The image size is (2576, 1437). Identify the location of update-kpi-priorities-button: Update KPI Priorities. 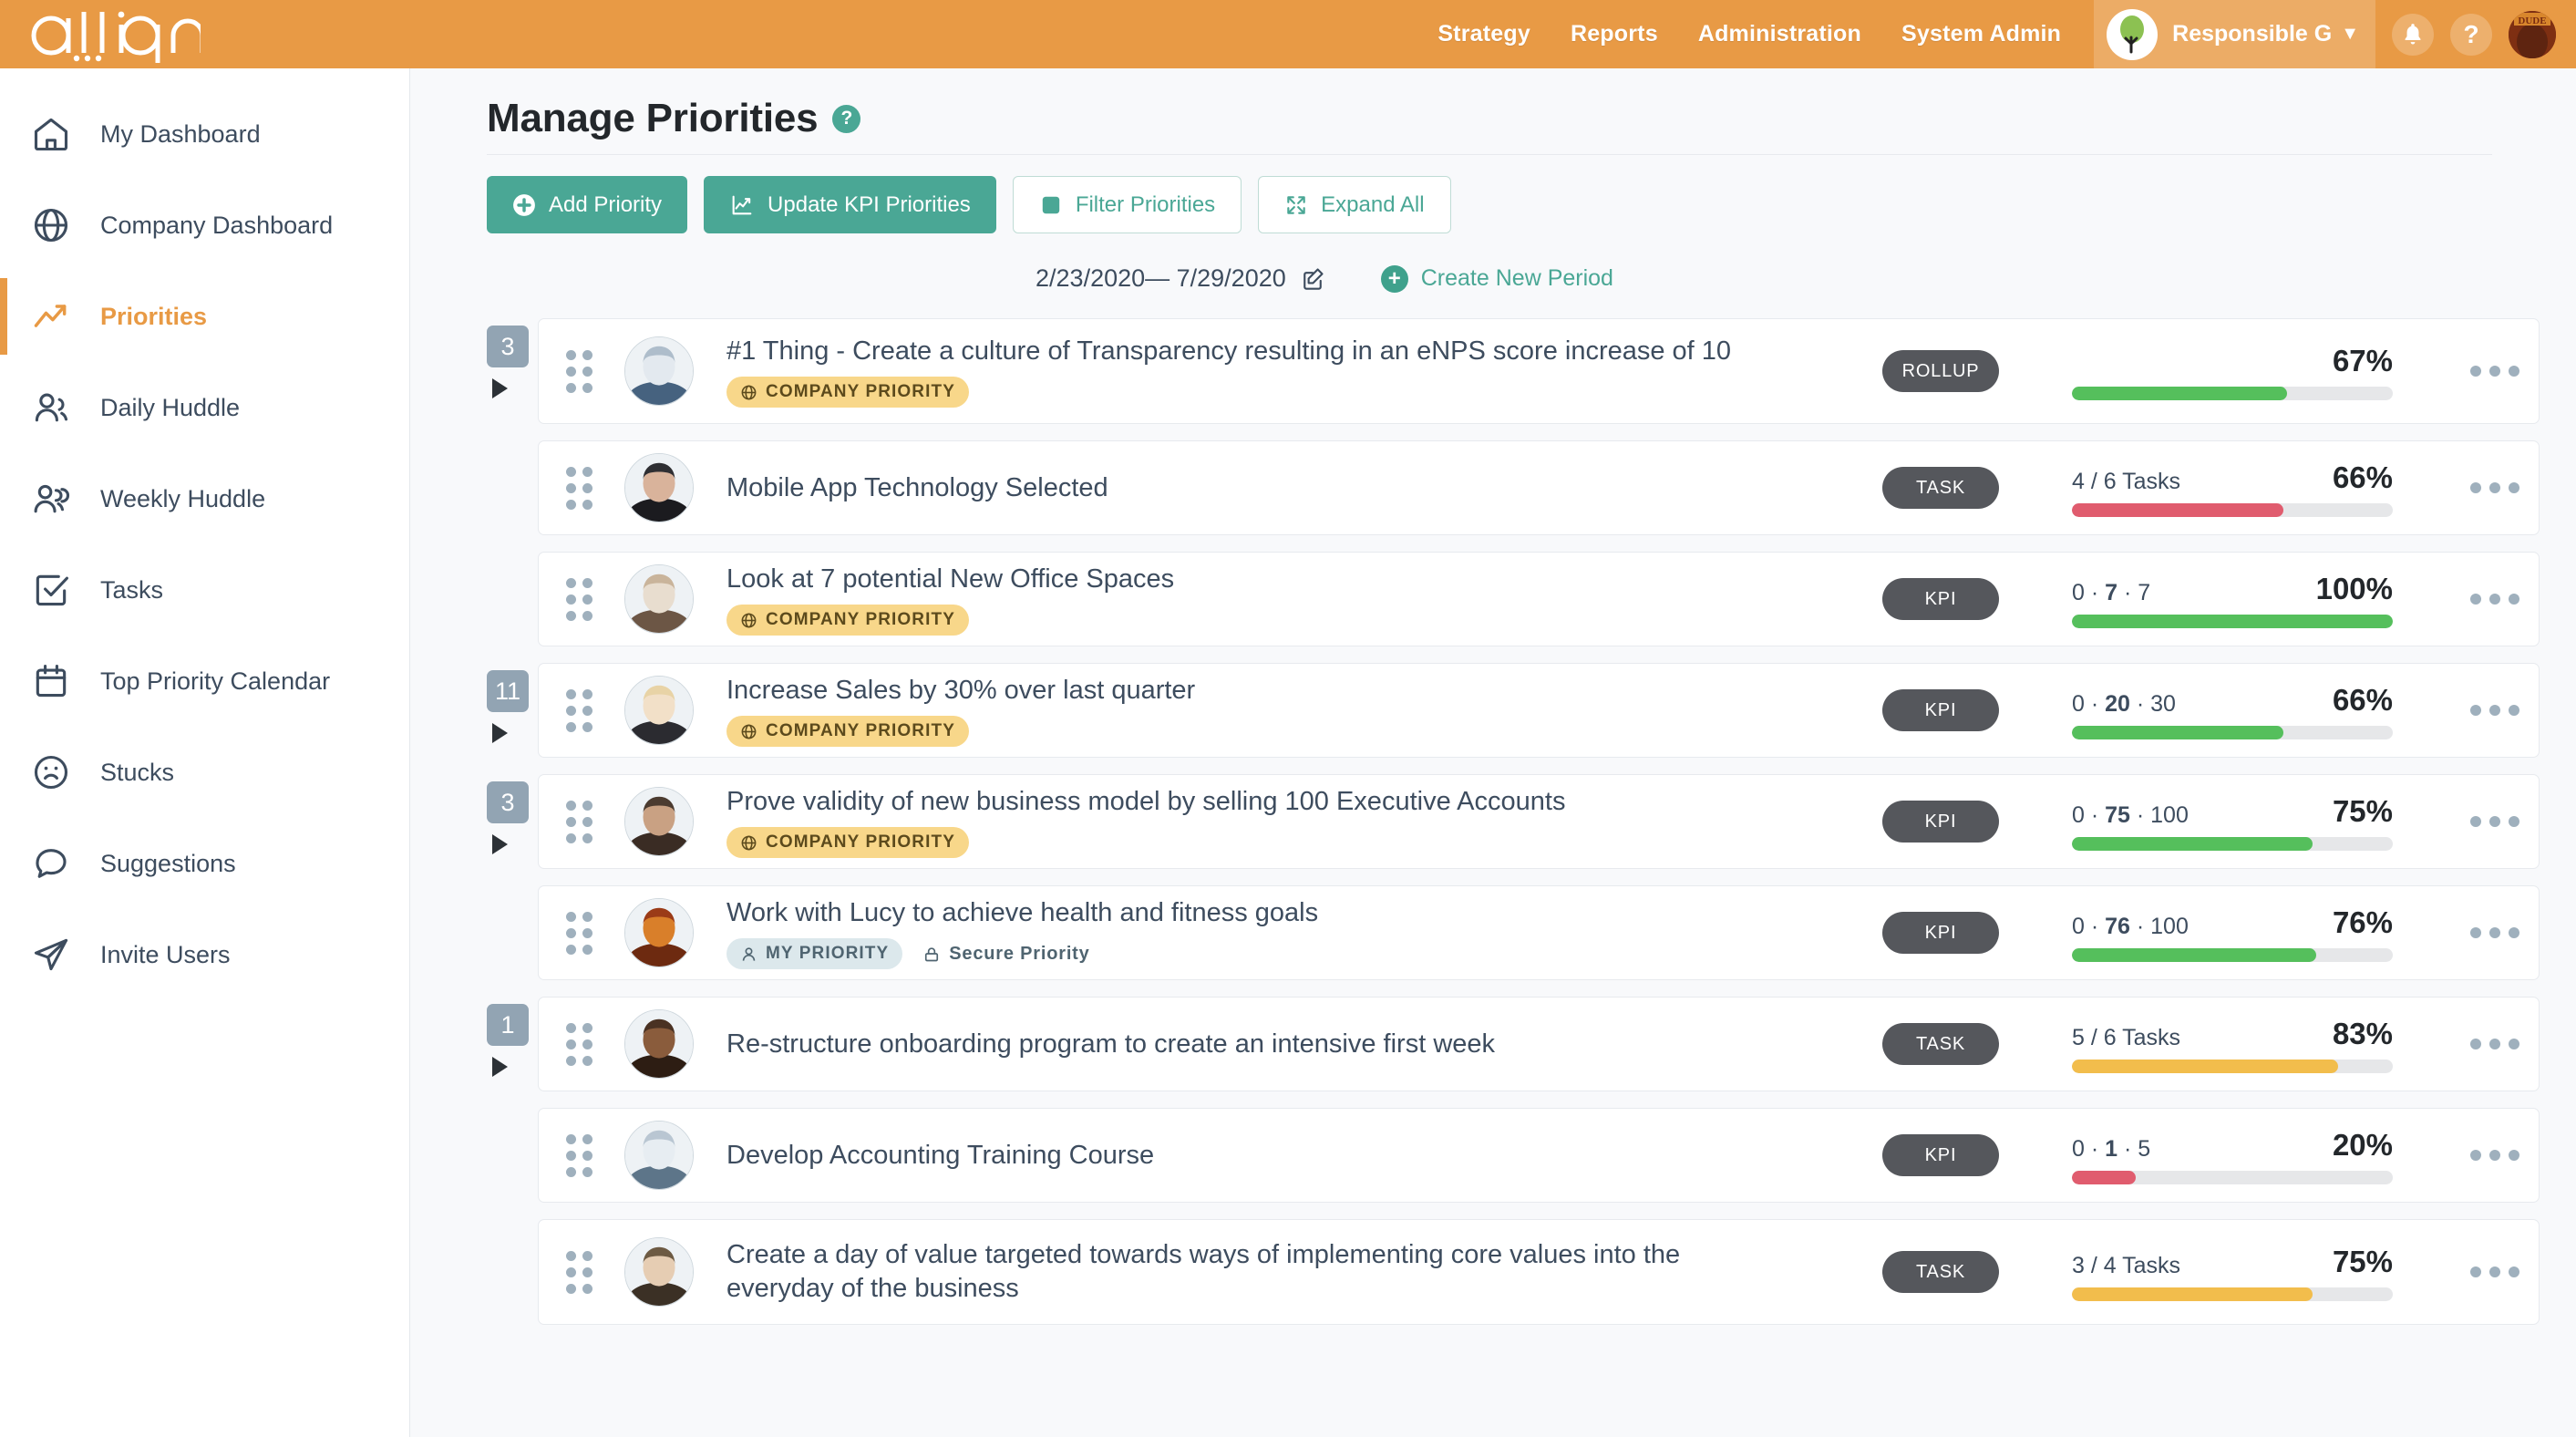
(850, 204).